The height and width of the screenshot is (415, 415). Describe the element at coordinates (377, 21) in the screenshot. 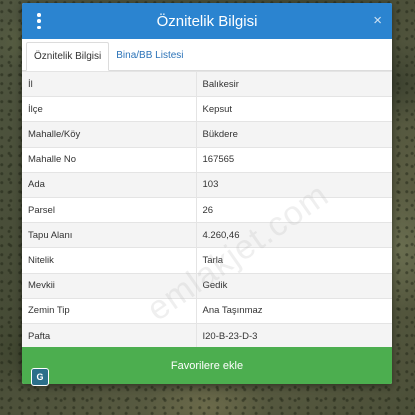

I see `close-icon: ×` at that location.